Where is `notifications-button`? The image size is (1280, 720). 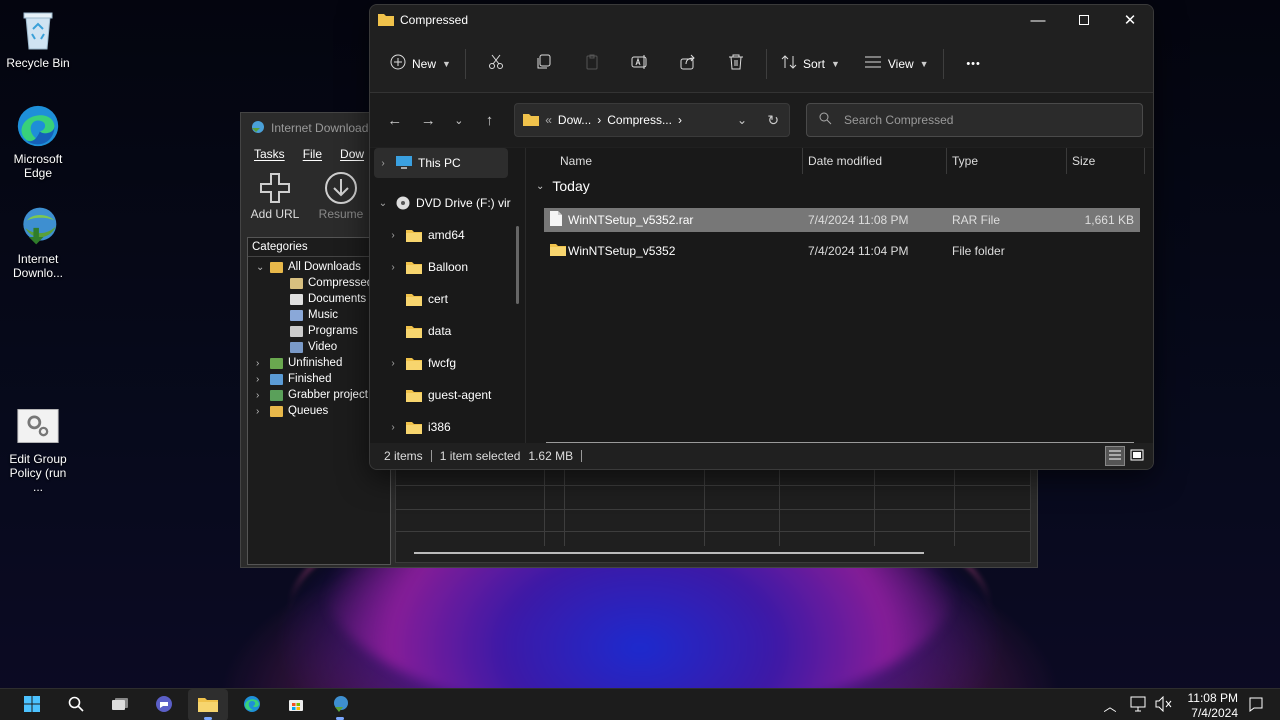 notifications-button is located at coordinates (1256, 704).